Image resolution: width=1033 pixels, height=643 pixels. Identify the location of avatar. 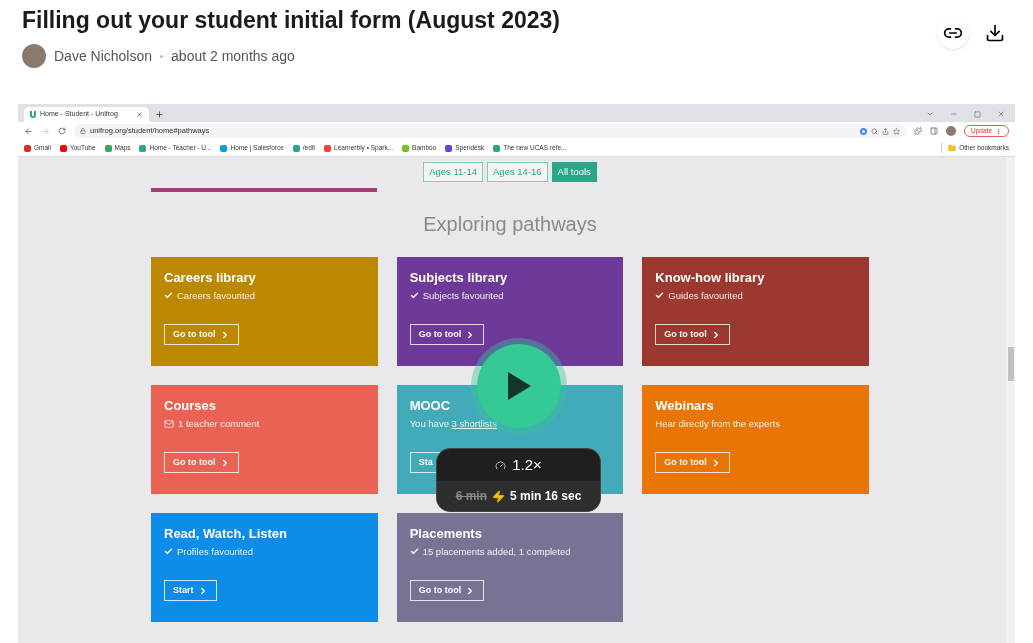
(34, 56).